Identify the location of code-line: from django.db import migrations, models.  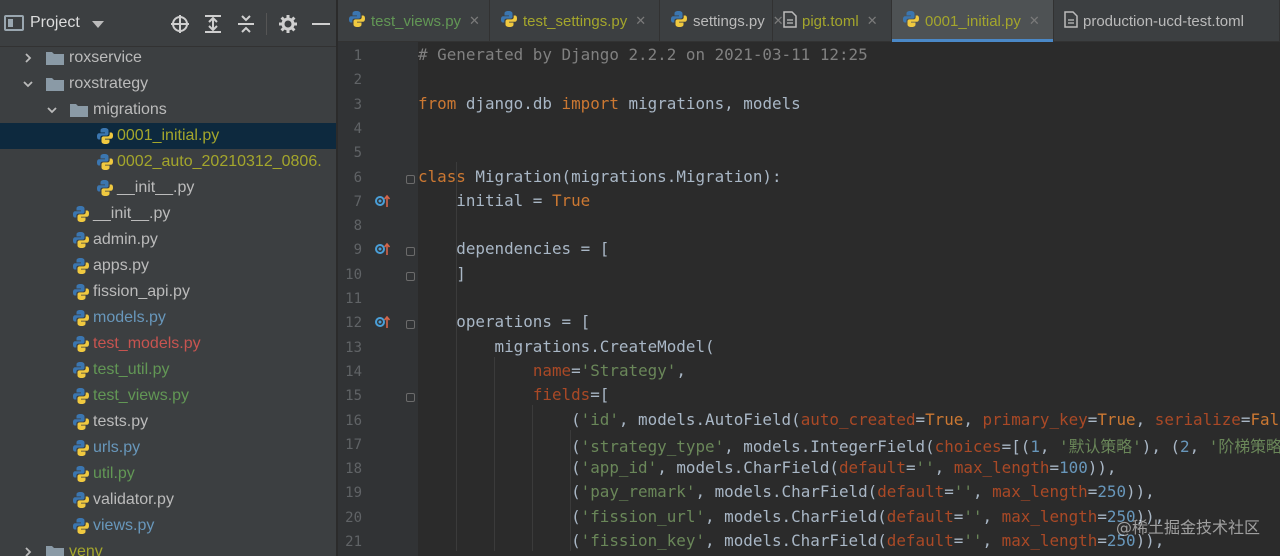
(609, 103).